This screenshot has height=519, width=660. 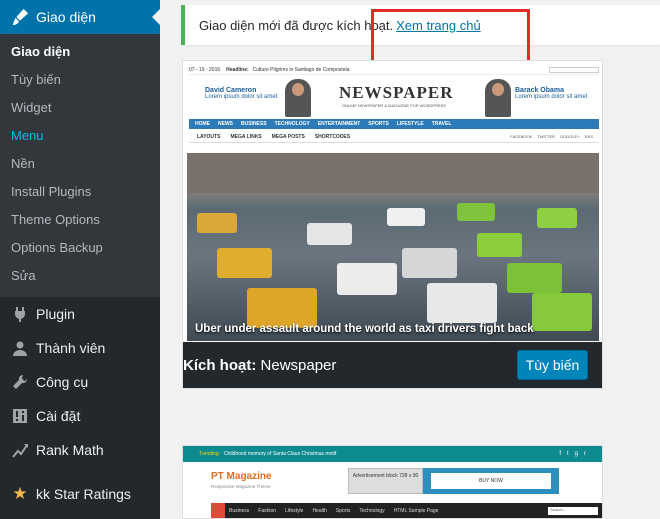 I want to click on np-nav-item: TECHNOLOGY, so click(x=292, y=124).